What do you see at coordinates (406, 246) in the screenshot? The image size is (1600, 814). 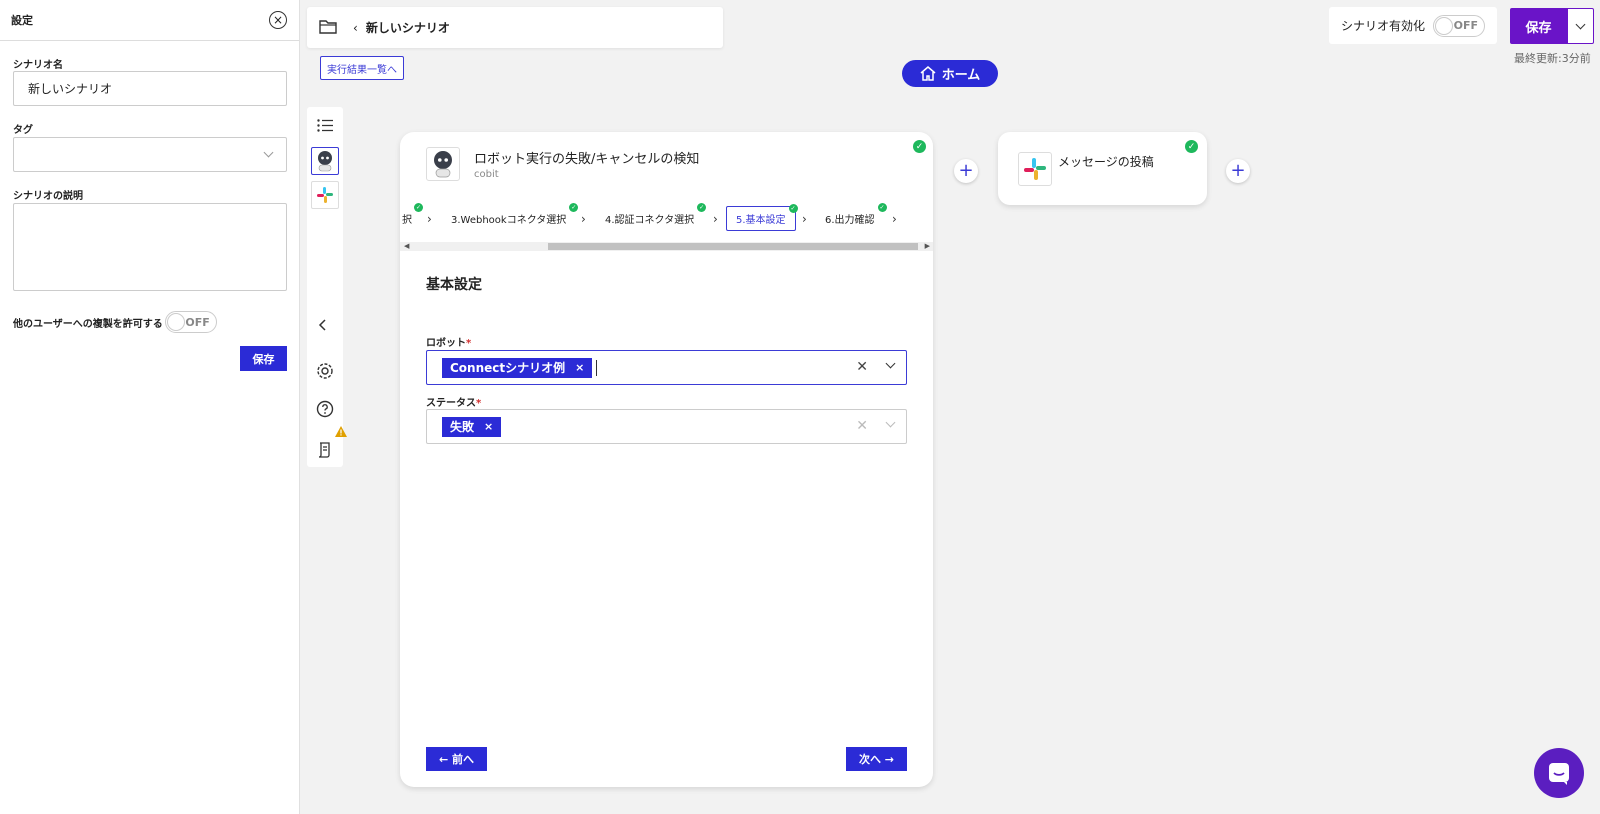 I see `scroll-left-icon: ◀` at bounding box center [406, 246].